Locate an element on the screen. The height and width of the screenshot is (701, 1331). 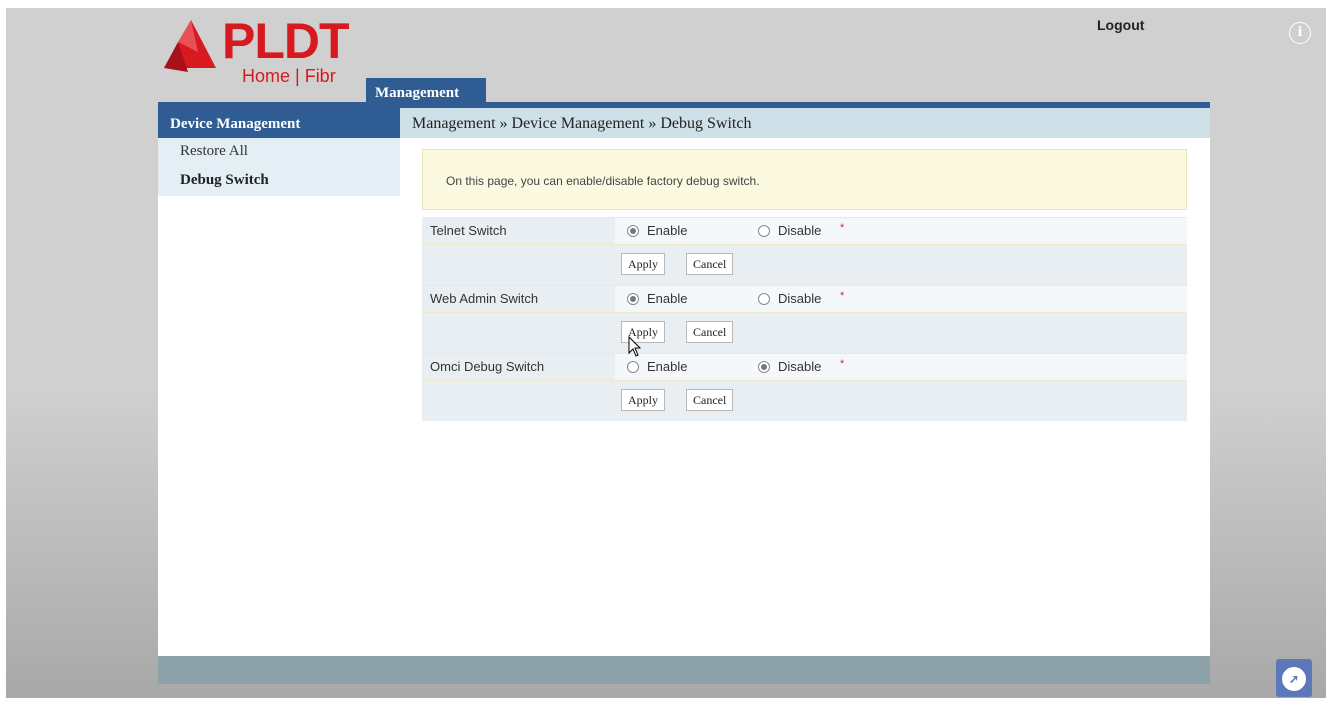
mouse-cursor-icon is located at coordinates (635, 346).